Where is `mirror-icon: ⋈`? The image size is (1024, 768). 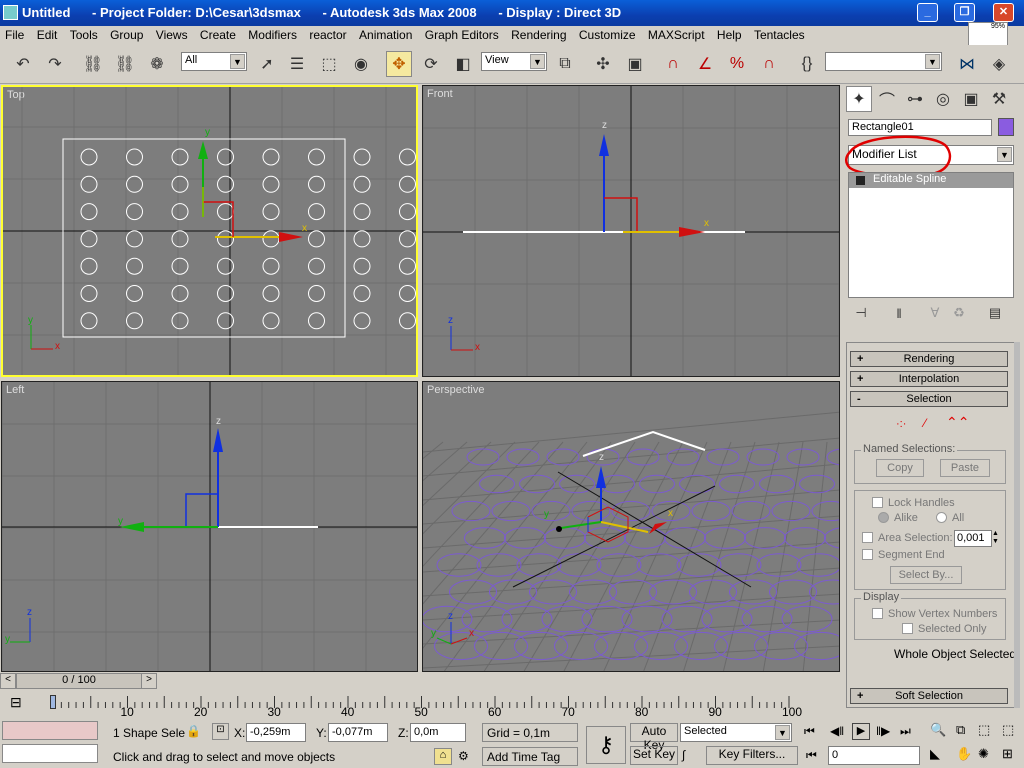
mirror-icon: ⋈ is located at coordinates (967, 64).